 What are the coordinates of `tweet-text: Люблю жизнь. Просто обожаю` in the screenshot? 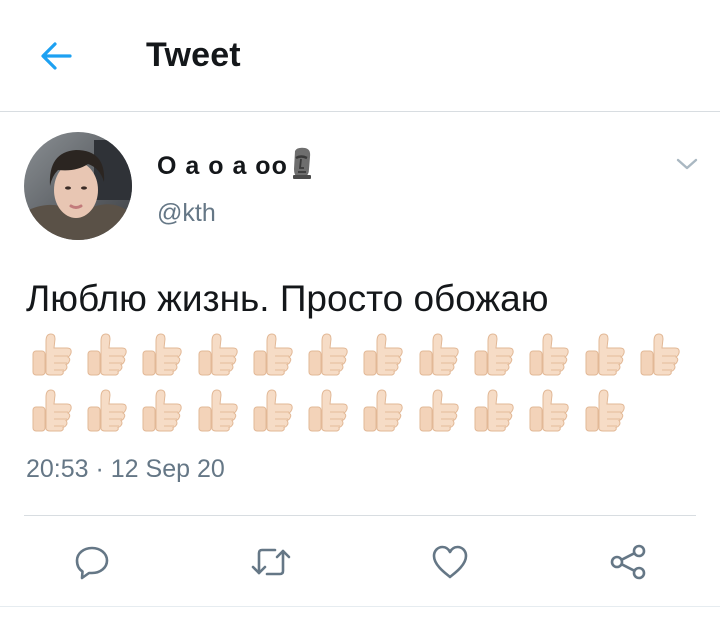 It's located at (287, 298).